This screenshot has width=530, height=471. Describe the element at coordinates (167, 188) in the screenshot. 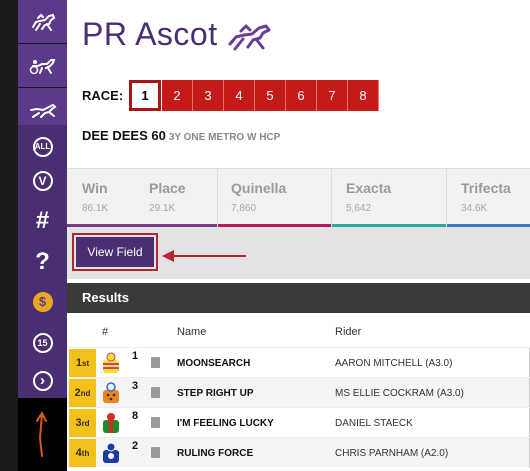

I see `pool-name: Place` at that location.